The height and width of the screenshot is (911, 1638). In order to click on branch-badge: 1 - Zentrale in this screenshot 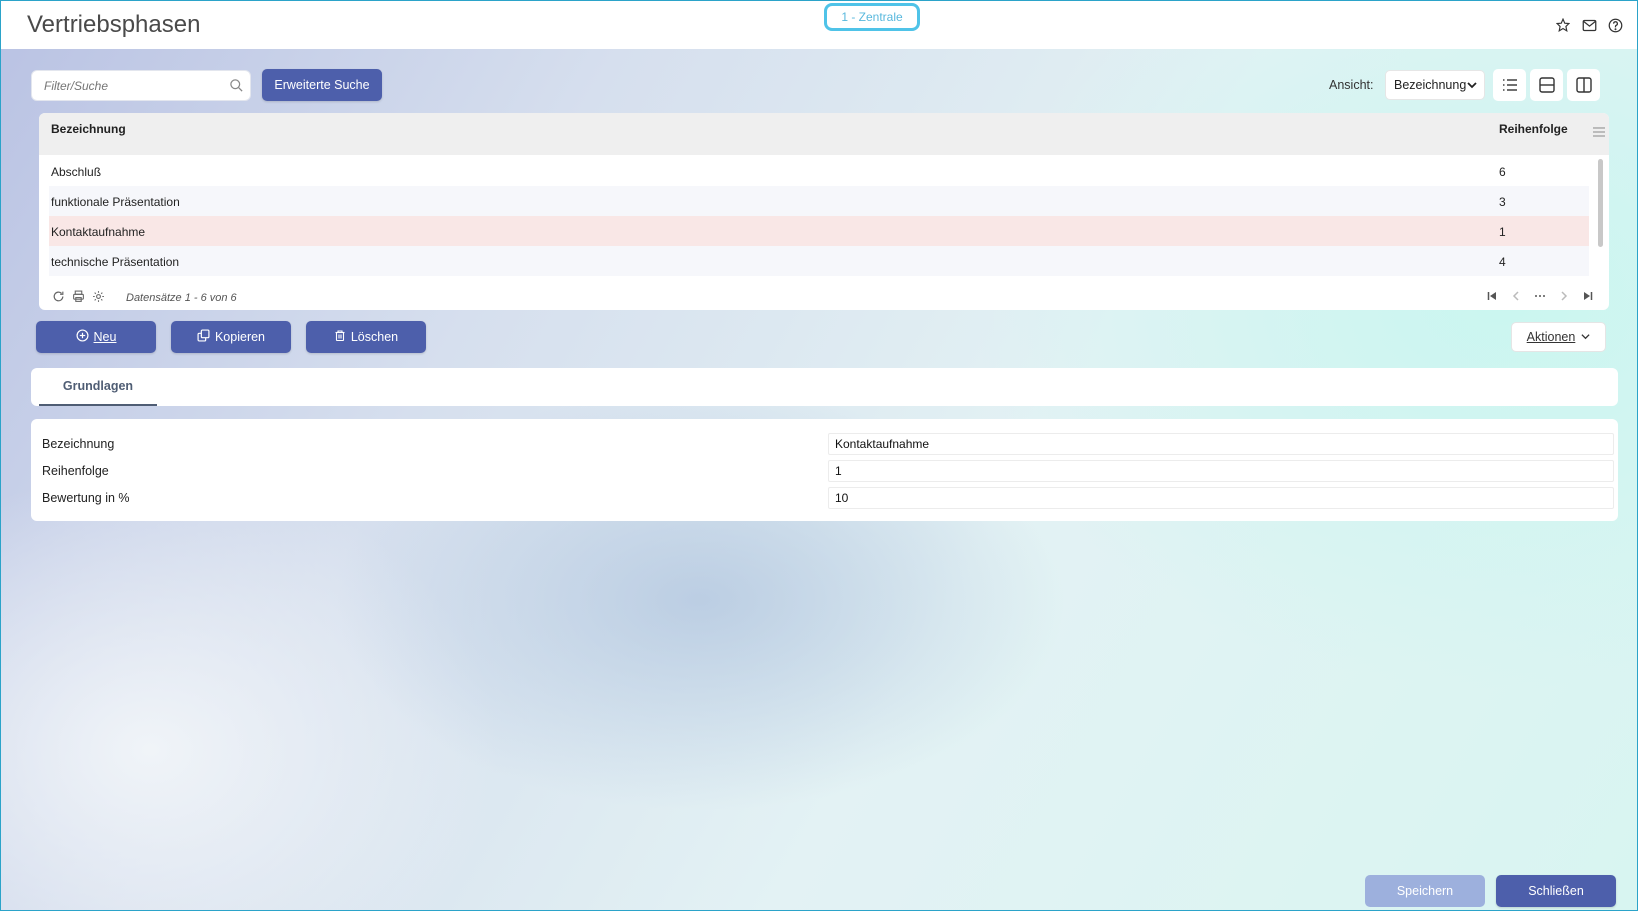, I will do `click(872, 17)`.